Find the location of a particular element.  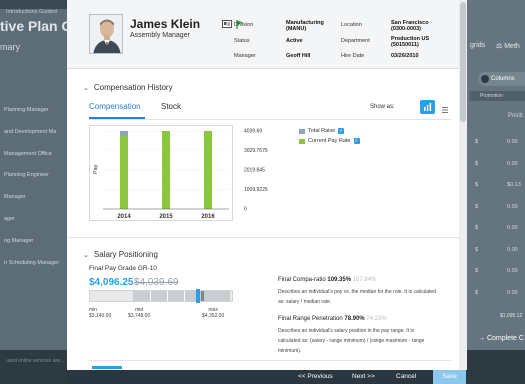

department-label: Department is located at coordinates (355, 41).